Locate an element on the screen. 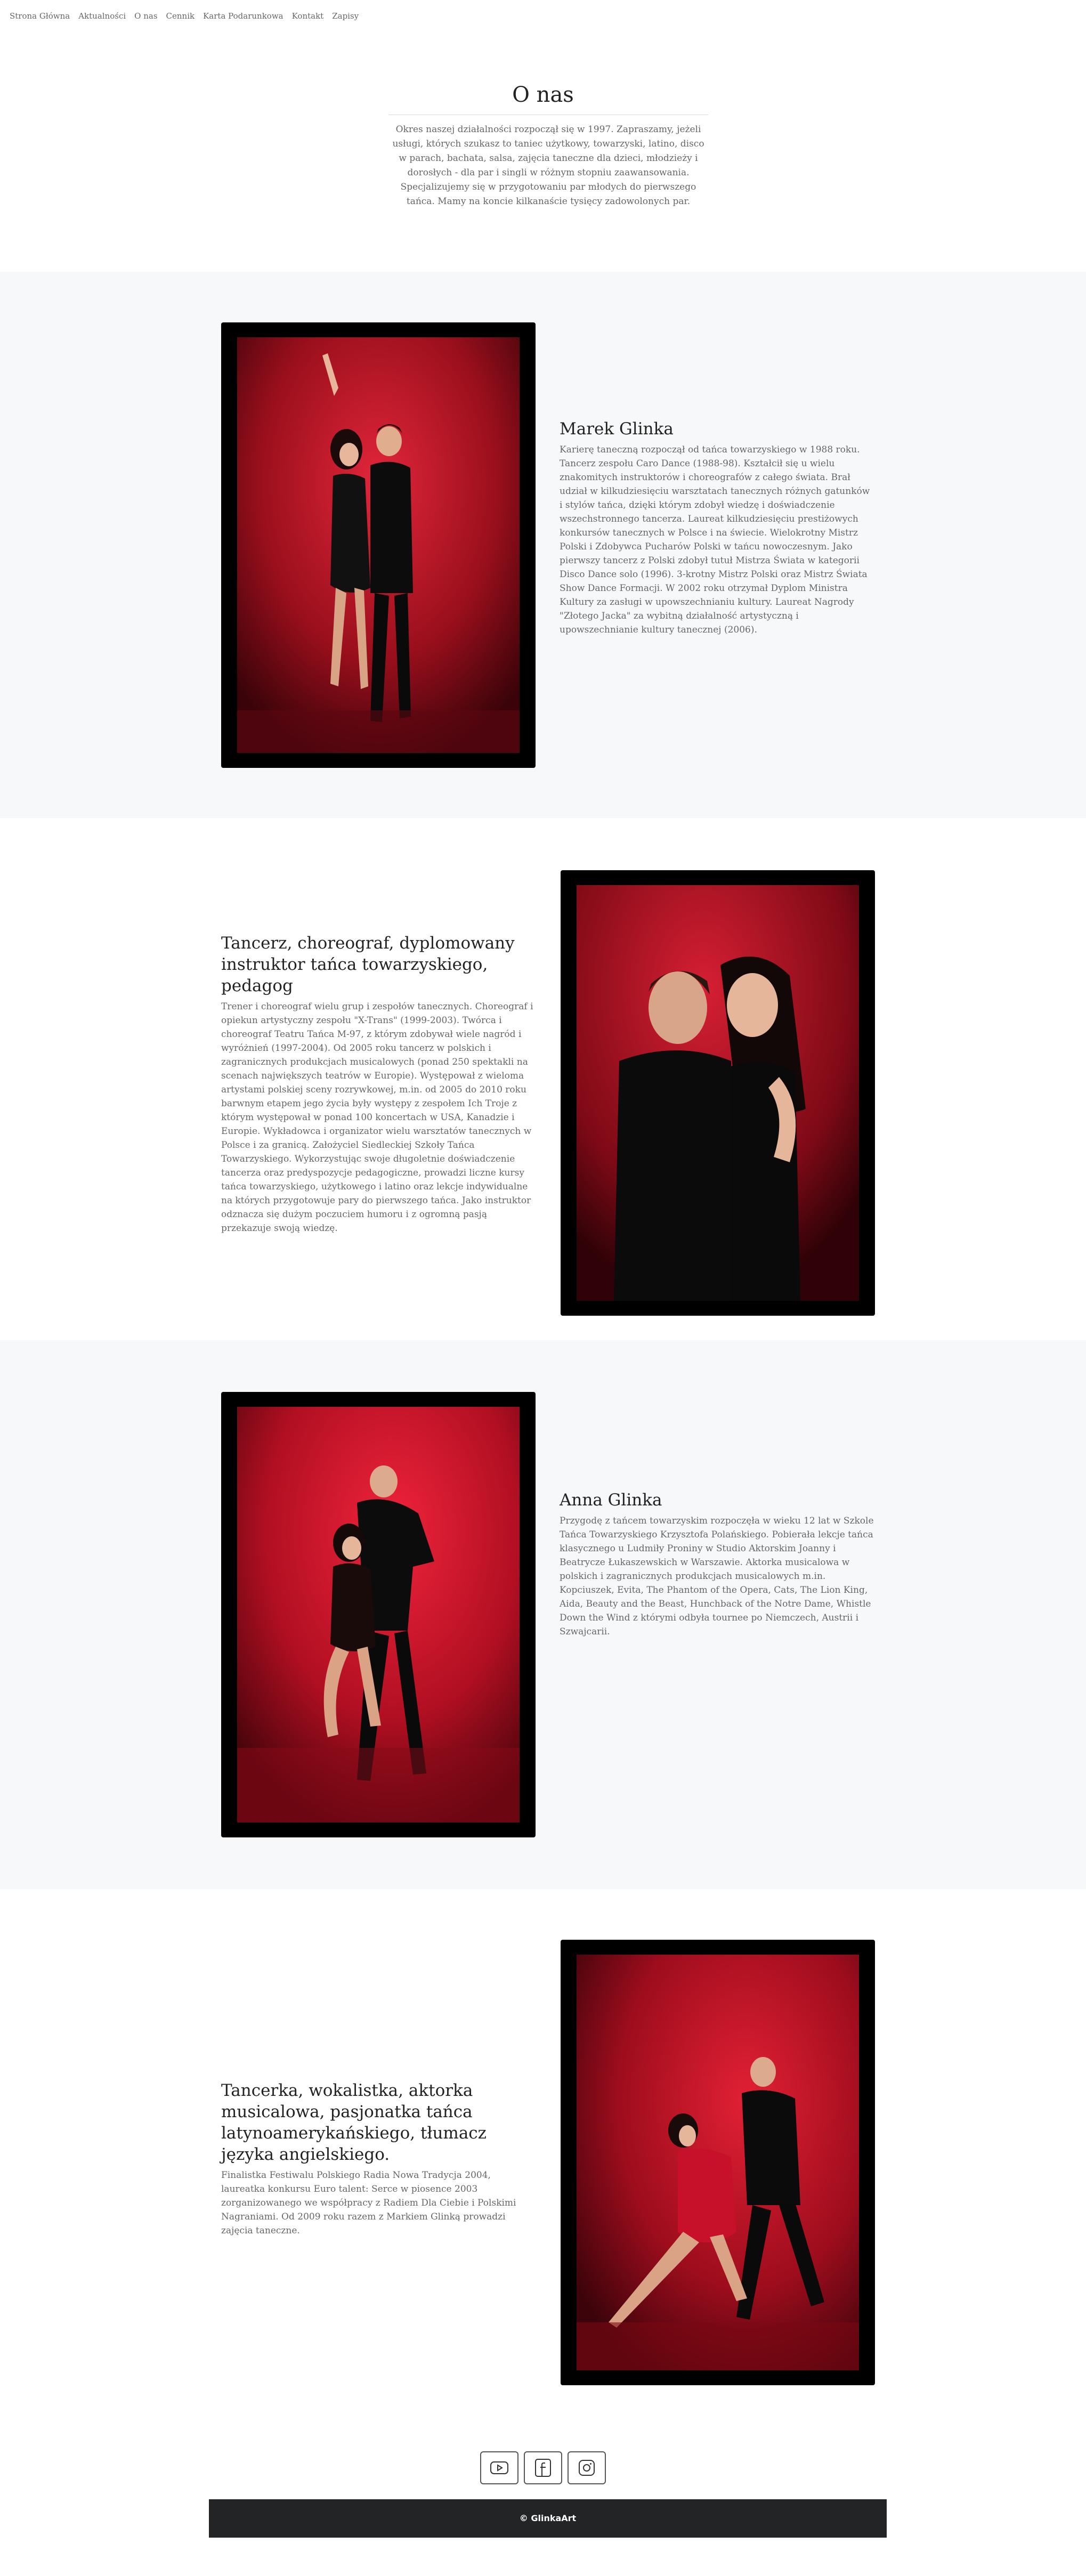 This screenshot has height=2576, width=1086. footer: © GlinkaArt is located at coordinates (548, 2519).